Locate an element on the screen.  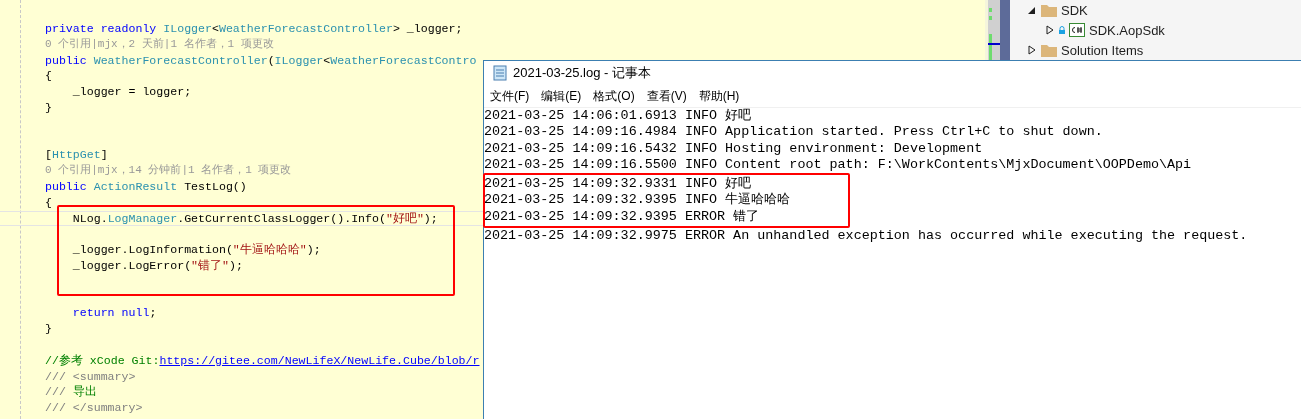
codelens-info: 0 个引用|mjx，2 天前|1 名作者，1 项更改 is located at coordinates (159, 43).